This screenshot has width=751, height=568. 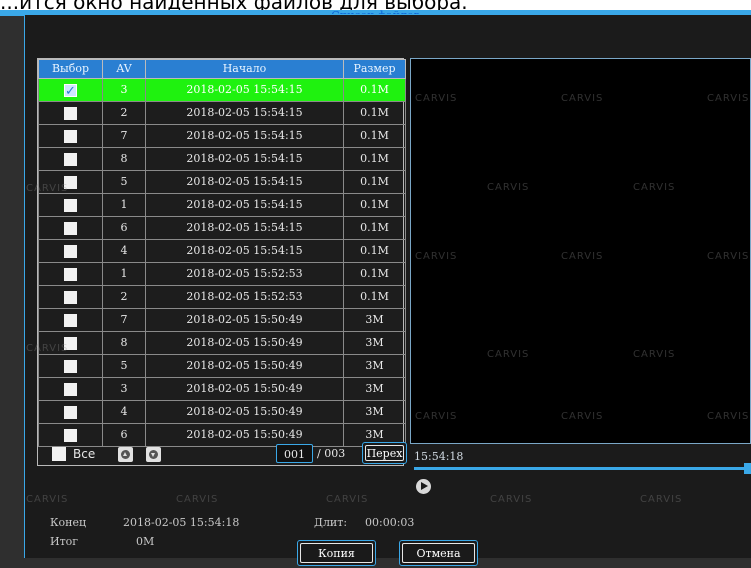 I want to click on goto-page-label: Перех, so click(x=384, y=453).